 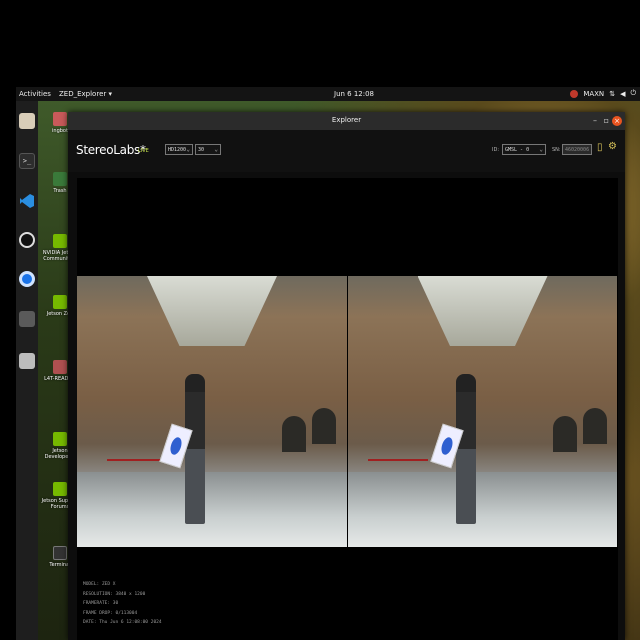 I want to click on serial-number-value: 46020006, so click(x=577, y=150).